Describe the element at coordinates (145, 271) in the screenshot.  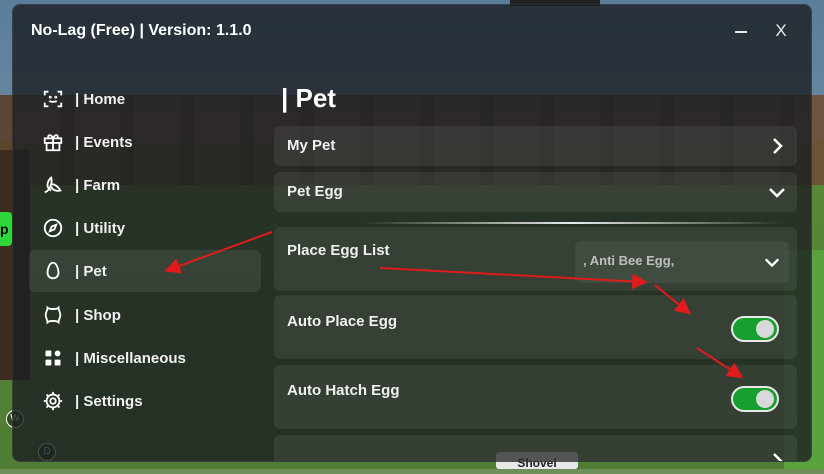
I see `sidebar-item-pet: | Pet` at that location.